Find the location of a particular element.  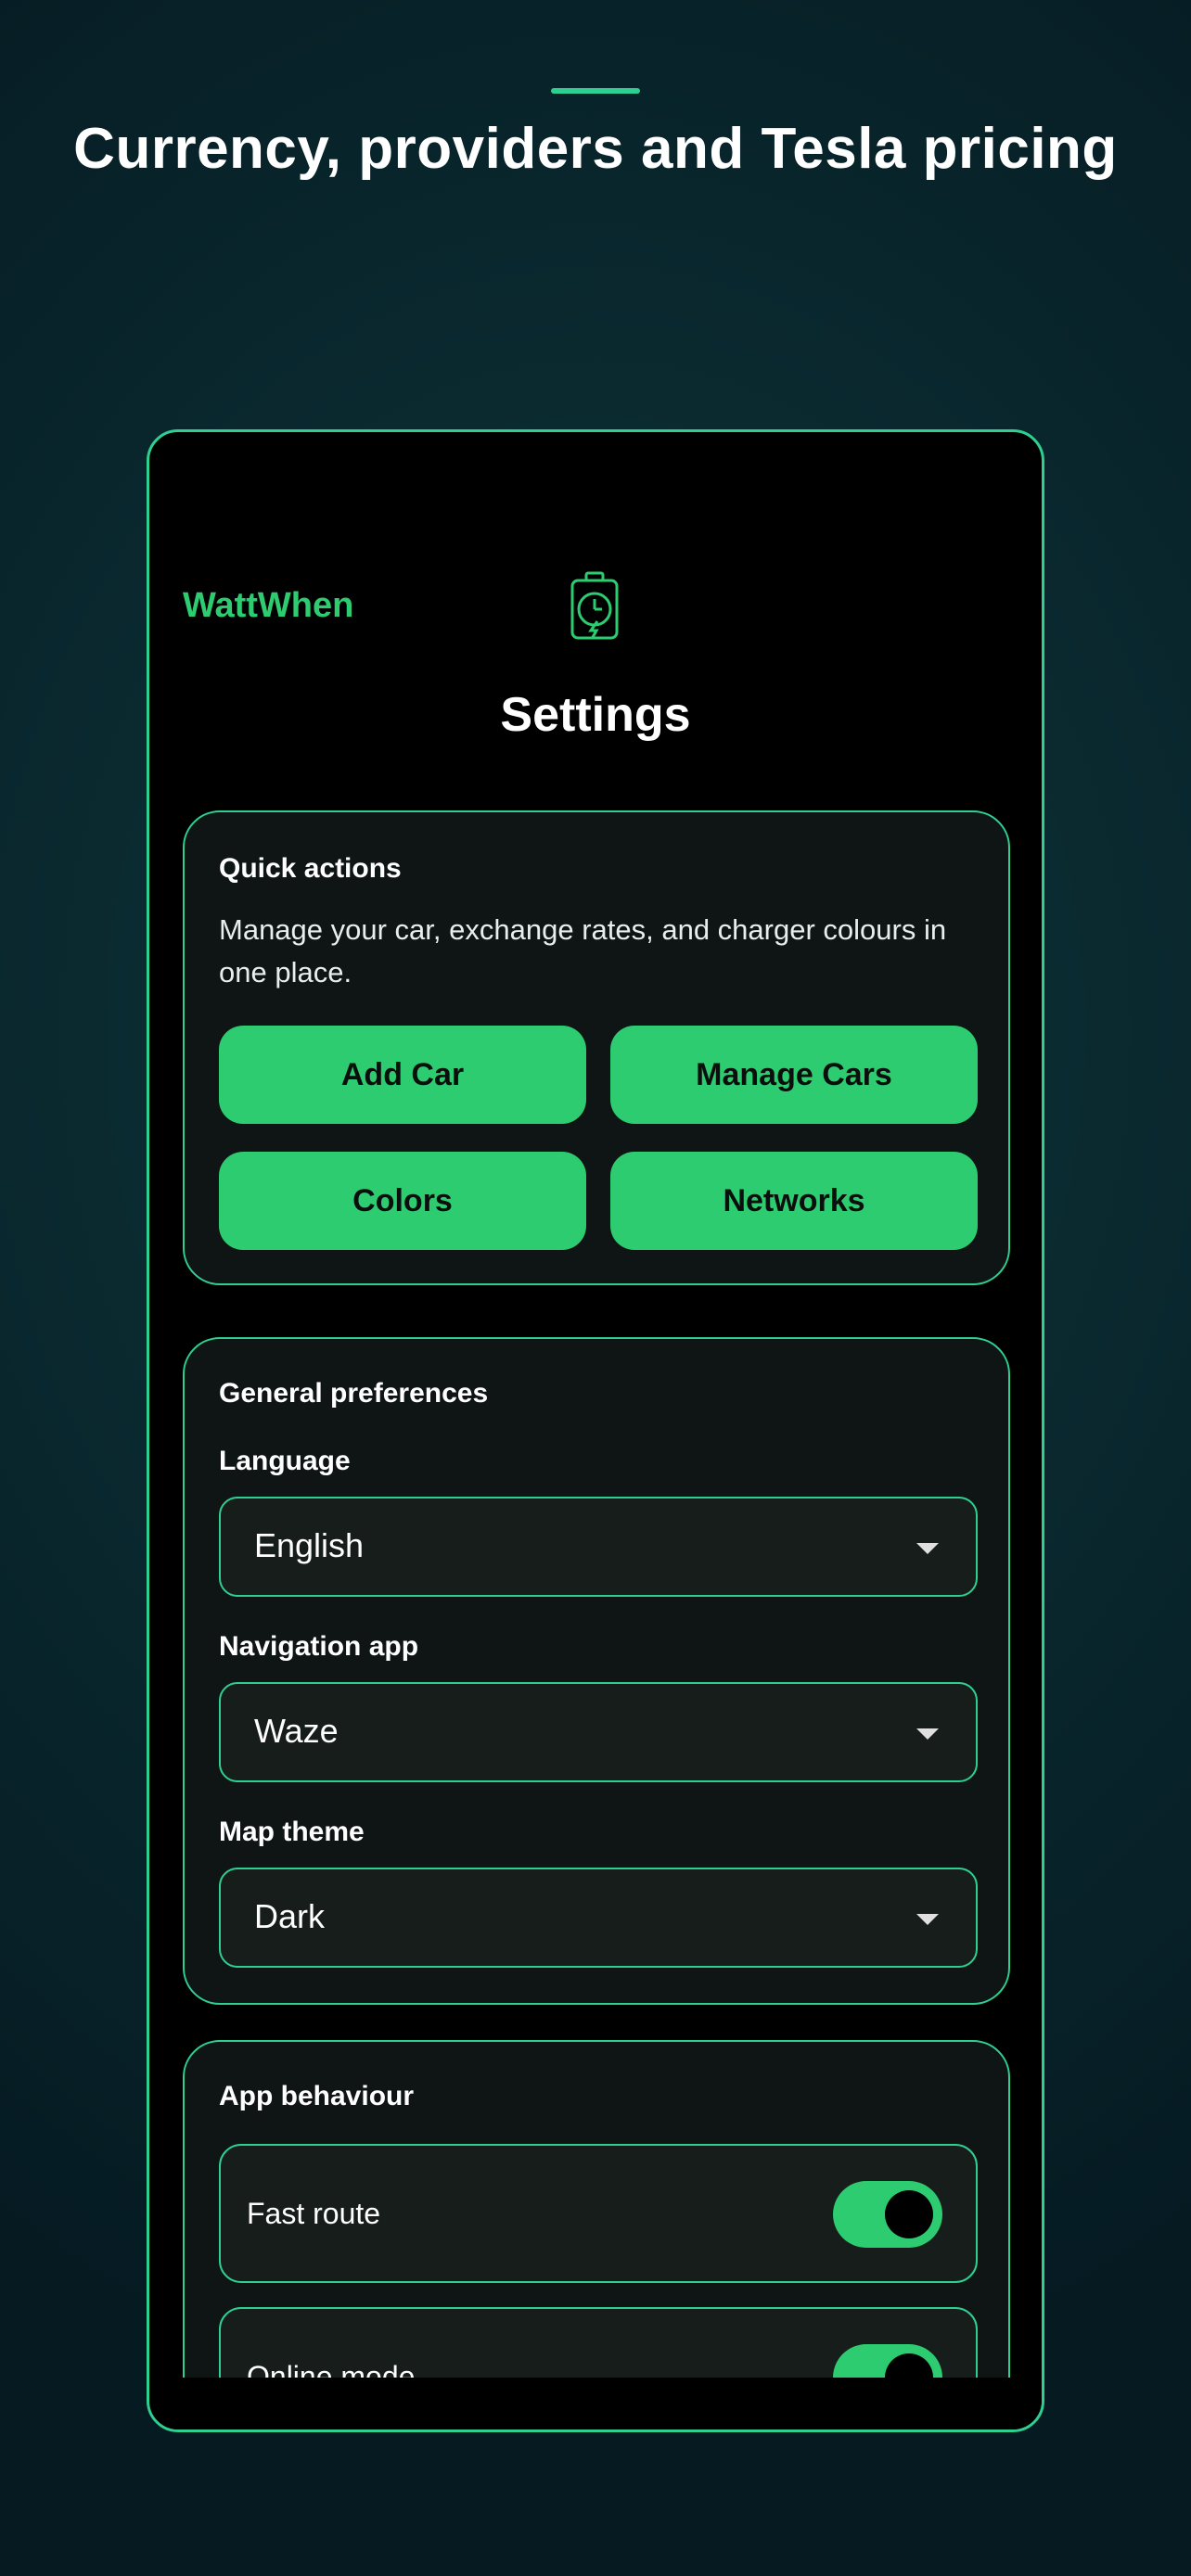

bottom-bar is located at coordinates (595, 2404).